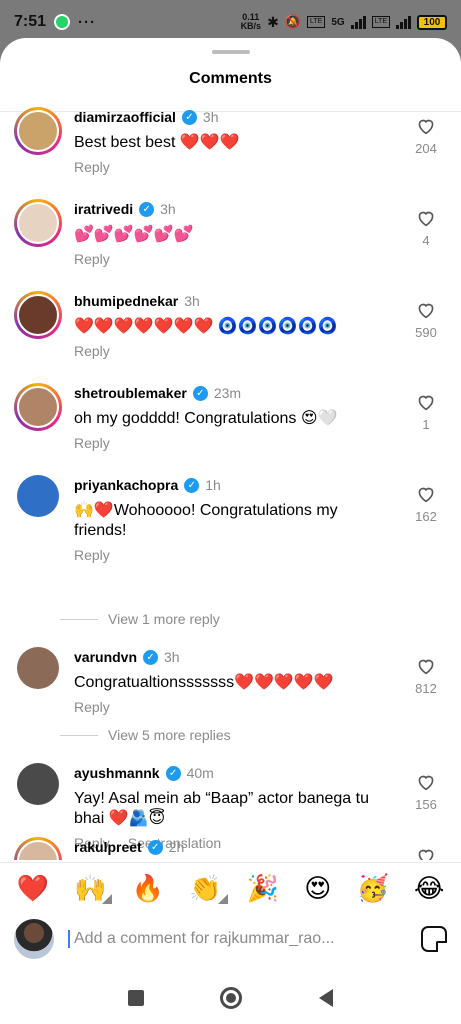 The width and height of the screenshot is (461, 1024). What do you see at coordinates (426, 412) in the screenshot?
I see `like-button: 1` at bounding box center [426, 412].